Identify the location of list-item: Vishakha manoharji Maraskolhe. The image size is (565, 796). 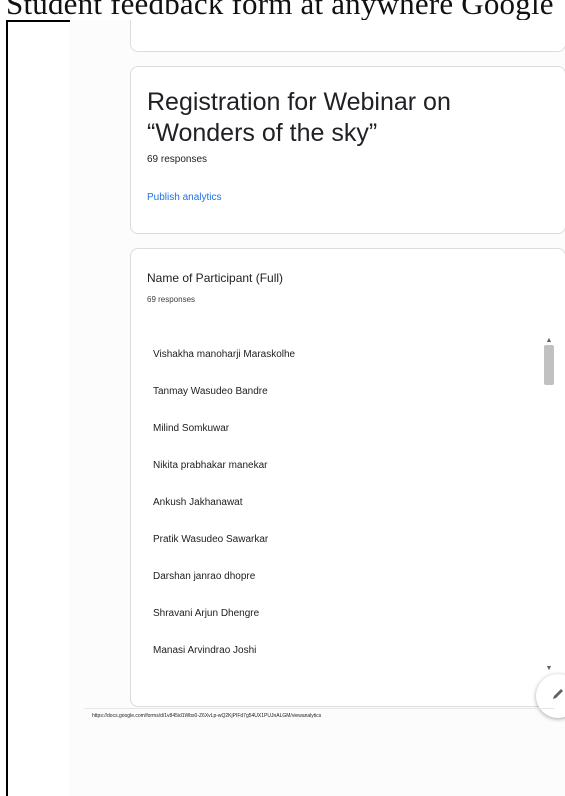
(224, 354).